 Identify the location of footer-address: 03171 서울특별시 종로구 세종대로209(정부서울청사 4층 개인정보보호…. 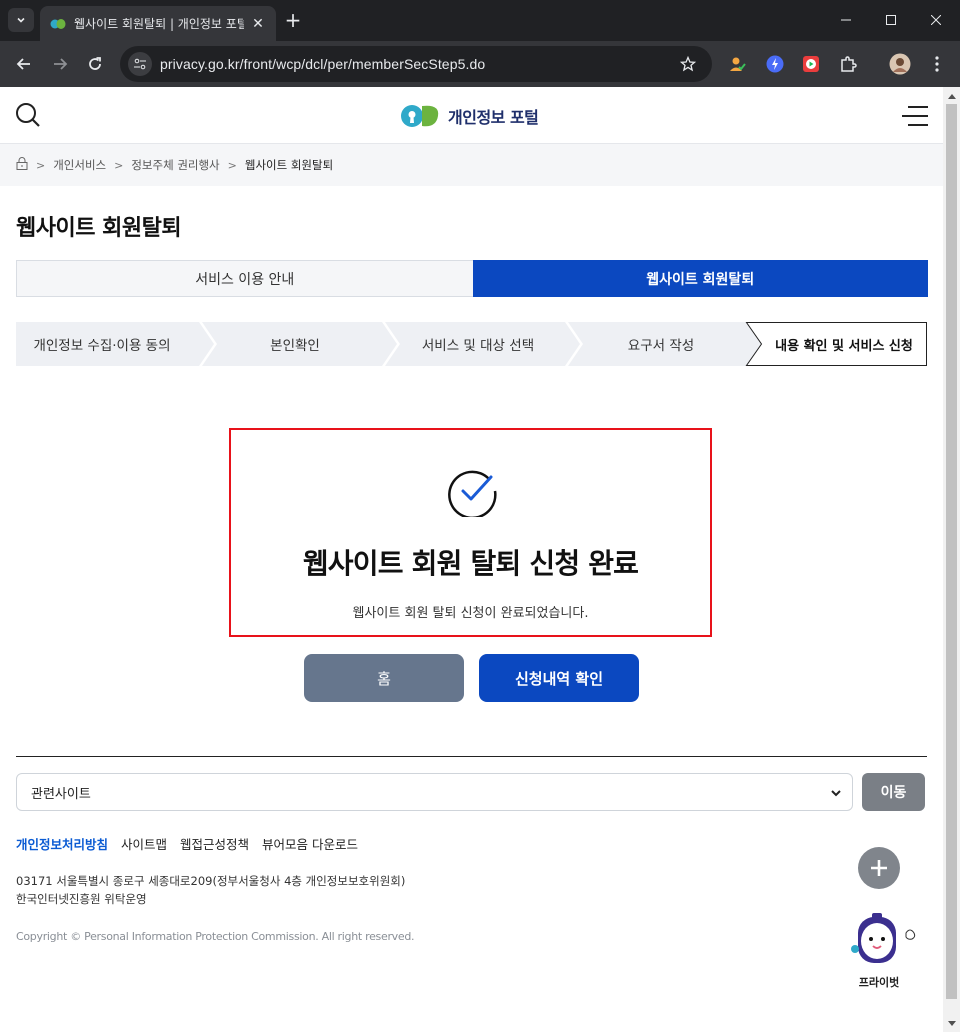
(210, 890).